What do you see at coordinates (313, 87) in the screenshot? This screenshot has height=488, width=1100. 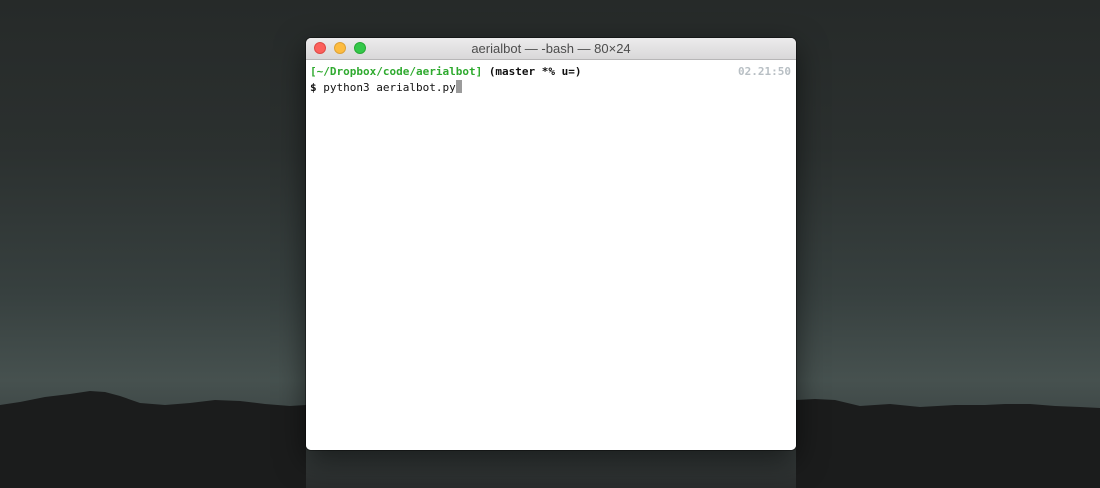 I see `prompt-sign: $` at bounding box center [313, 87].